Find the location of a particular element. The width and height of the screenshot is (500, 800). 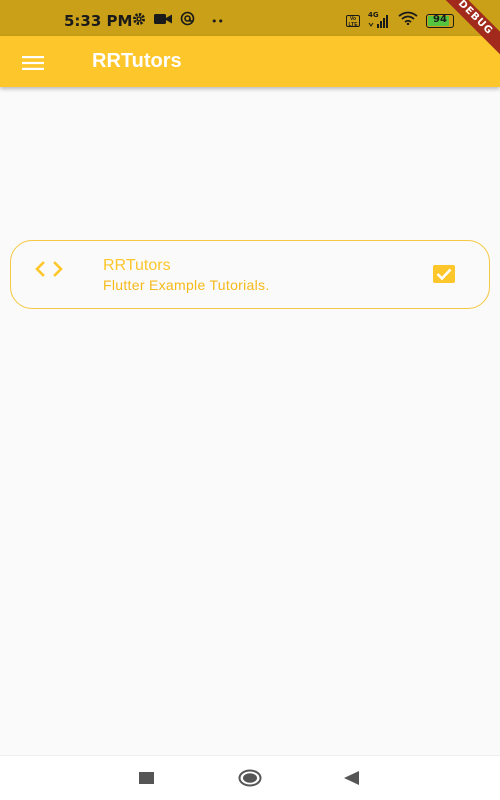

back-triangle-icon is located at coordinates (352, 780).